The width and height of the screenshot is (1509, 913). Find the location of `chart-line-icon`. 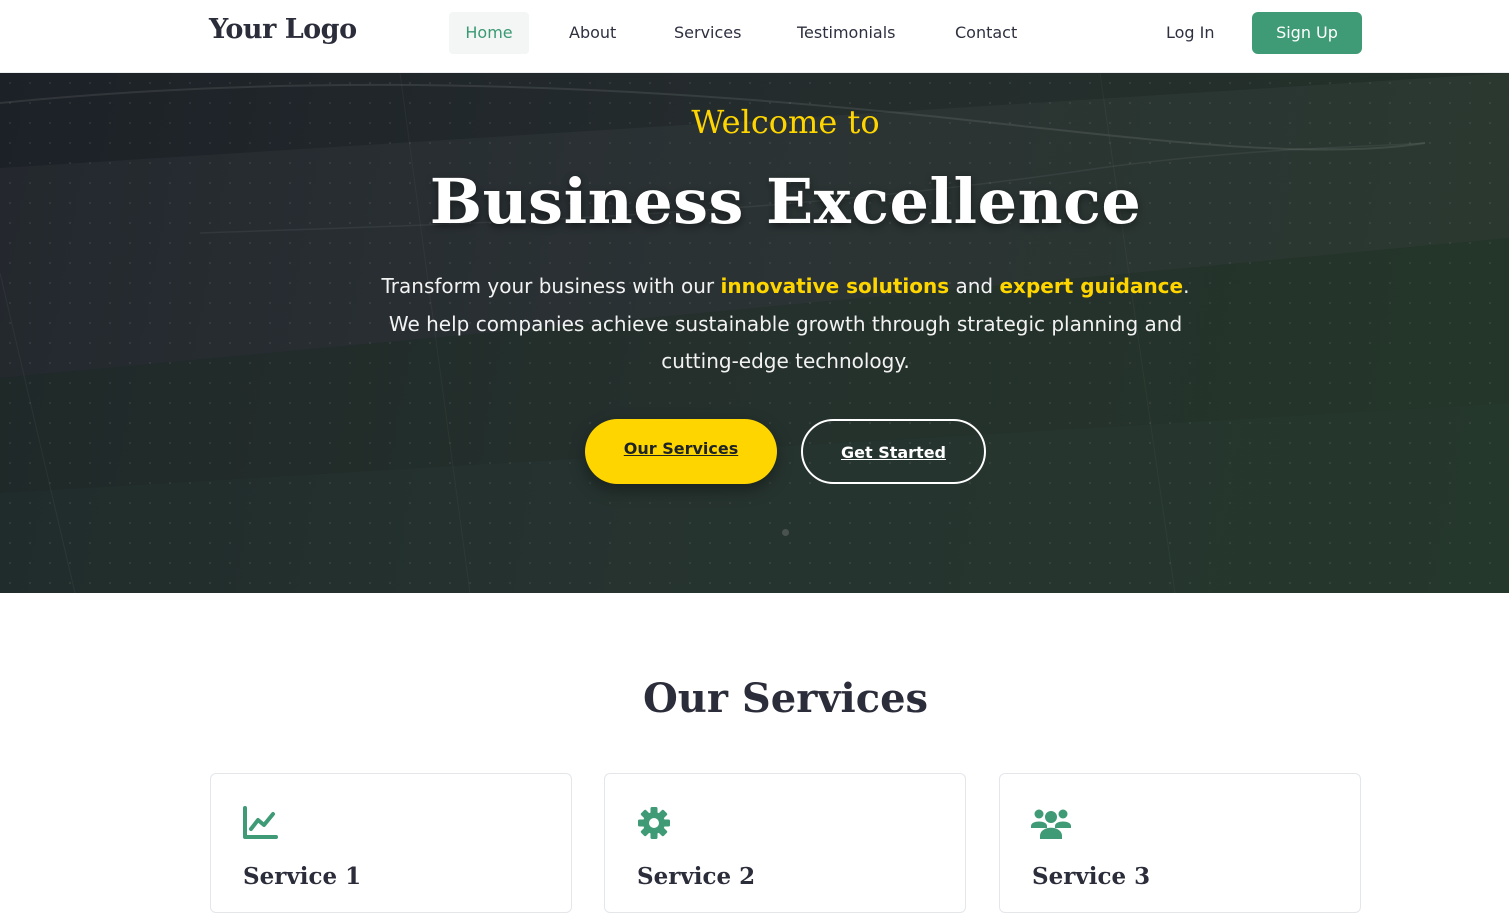

chart-line-icon is located at coordinates (260, 822).